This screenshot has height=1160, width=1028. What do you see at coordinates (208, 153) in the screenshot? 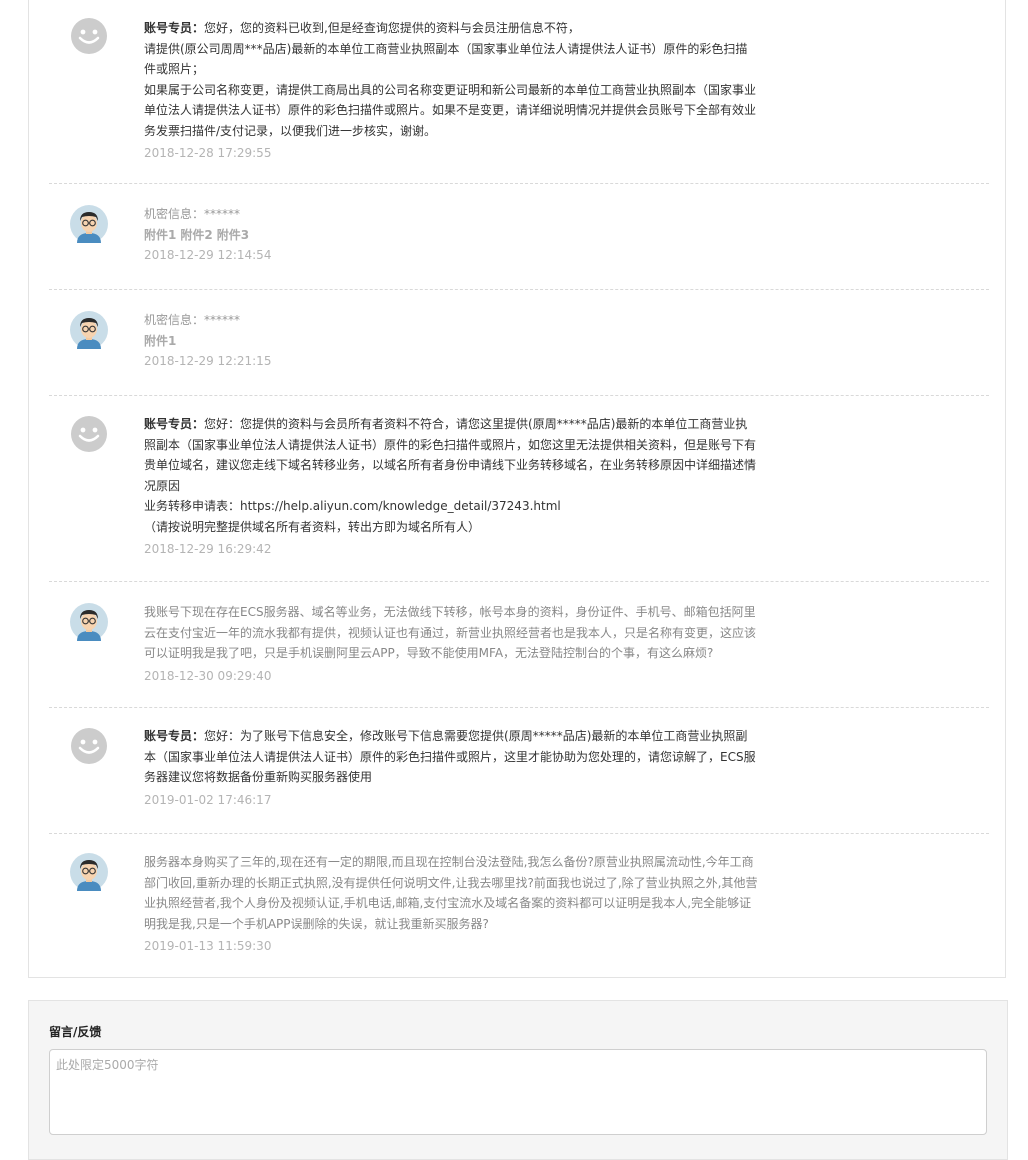
I see `message-timestamp: 2018-12-28 17:29:55` at bounding box center [208, 153].